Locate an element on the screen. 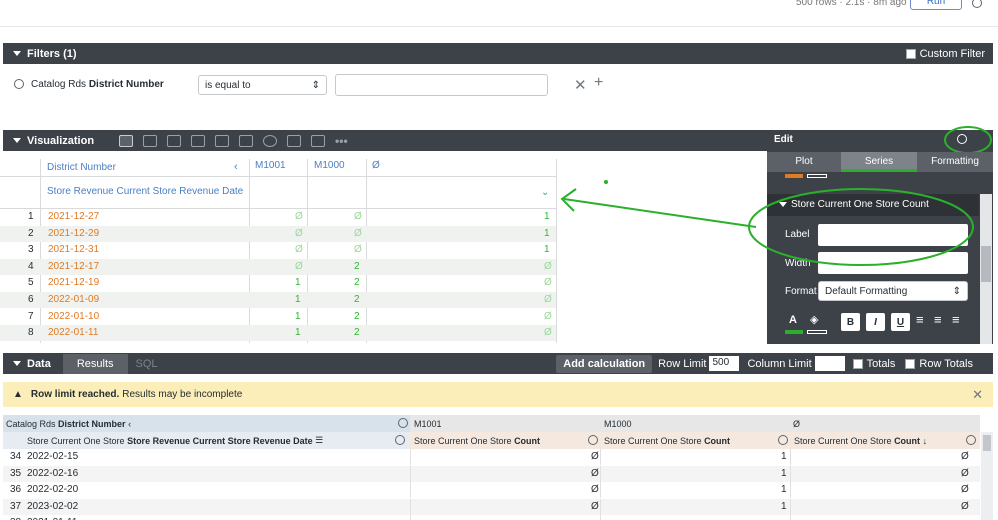 This screenshot has height=520, width=998. edit-scrollbar is located at coordinates (986, 269).